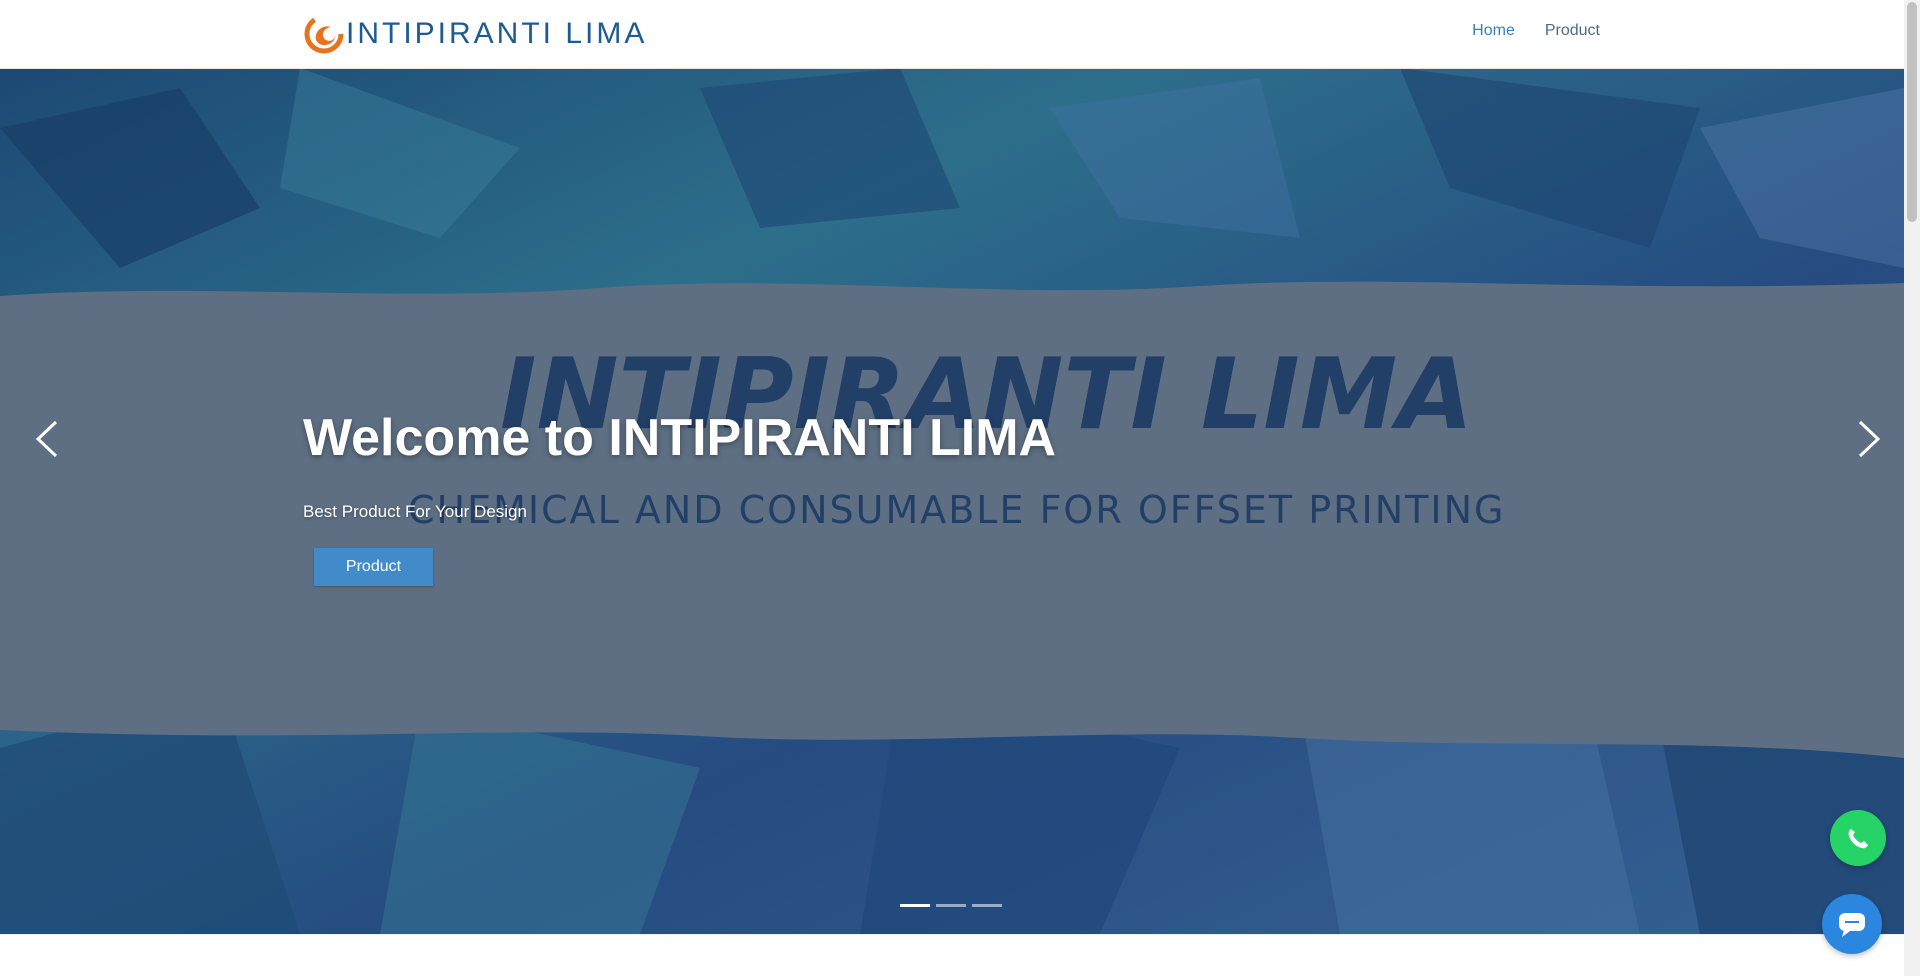 The width and height of the screenshot is (1920, 977). Describe the element at coordinates (324, 34) in the screenshot. I see `spiral-sun-logo-icon` at that location.